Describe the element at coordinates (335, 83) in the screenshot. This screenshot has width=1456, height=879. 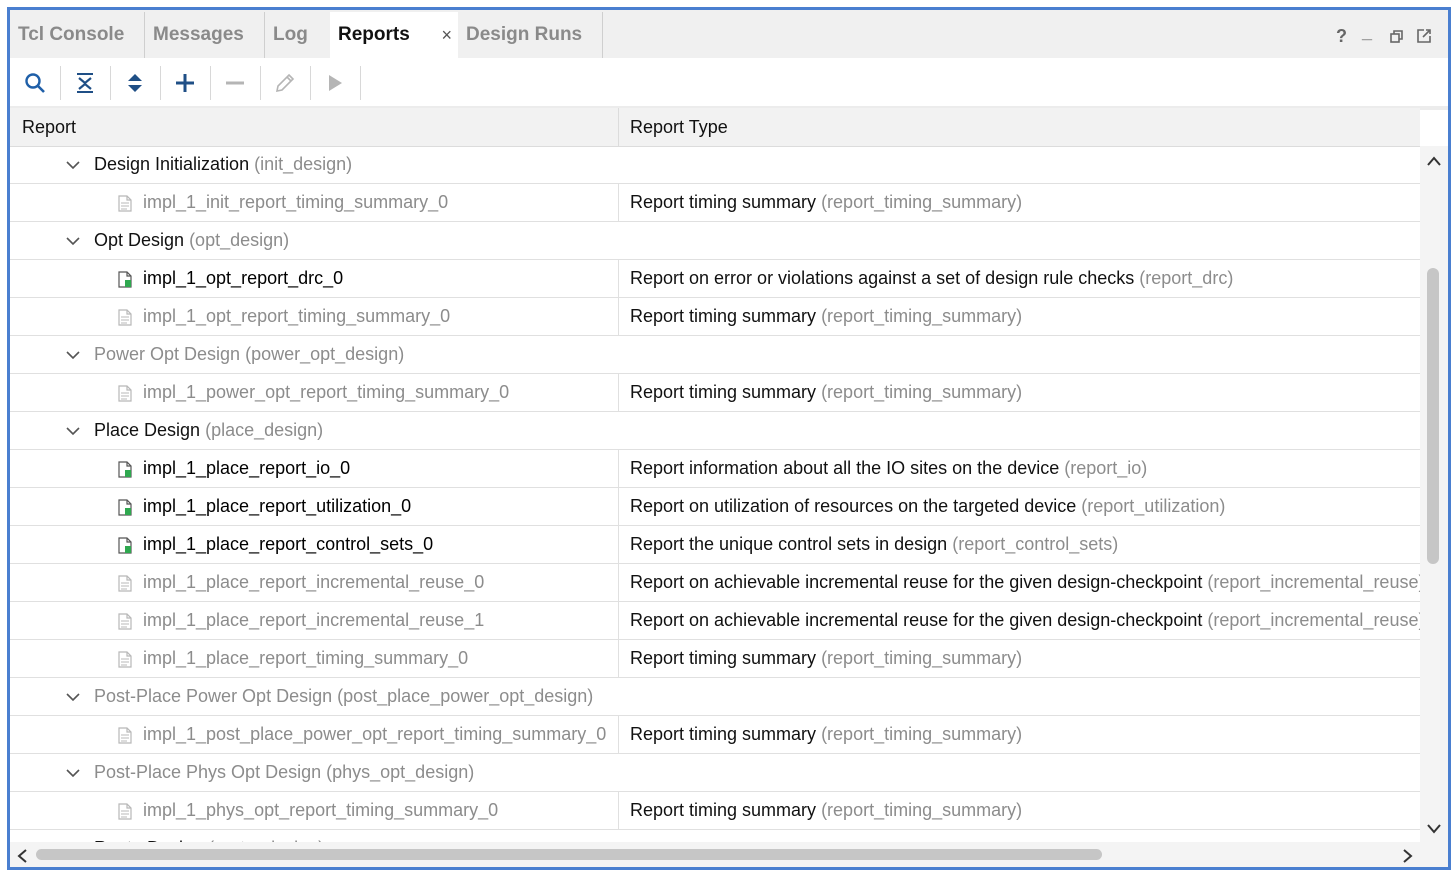
I see `run-icon` at that location.